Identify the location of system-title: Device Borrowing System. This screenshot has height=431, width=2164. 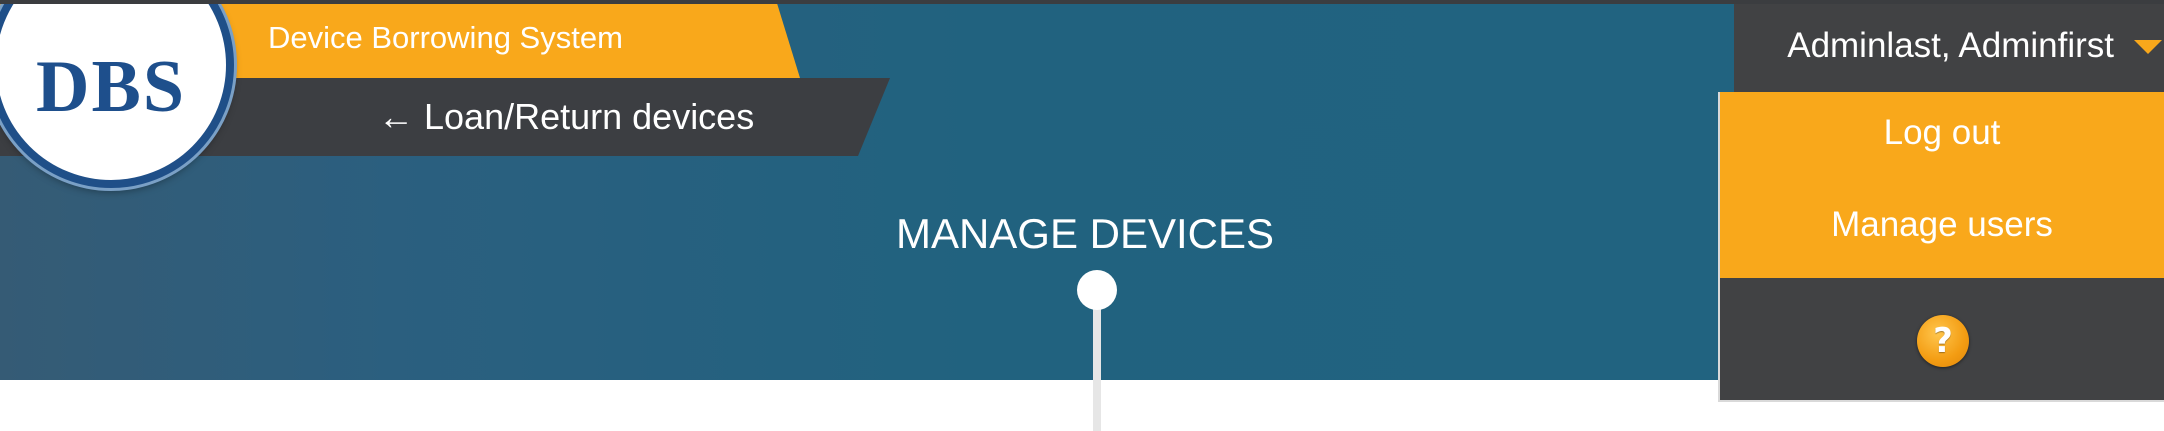
(445, 37).